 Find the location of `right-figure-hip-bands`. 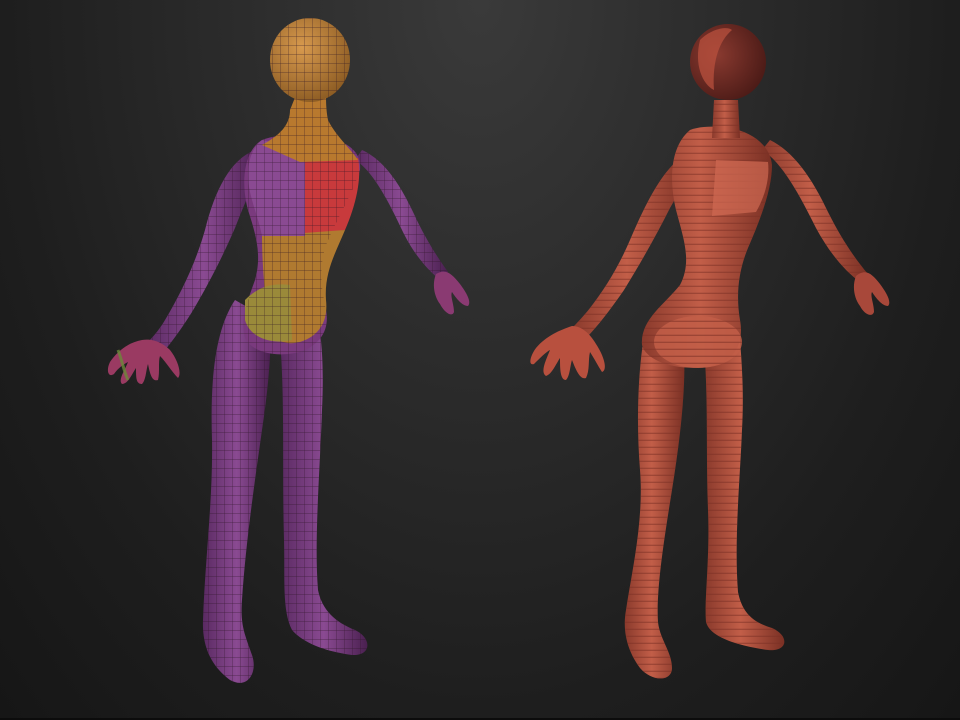

right-figure-hip-bands is located at coordinates (698, 342).